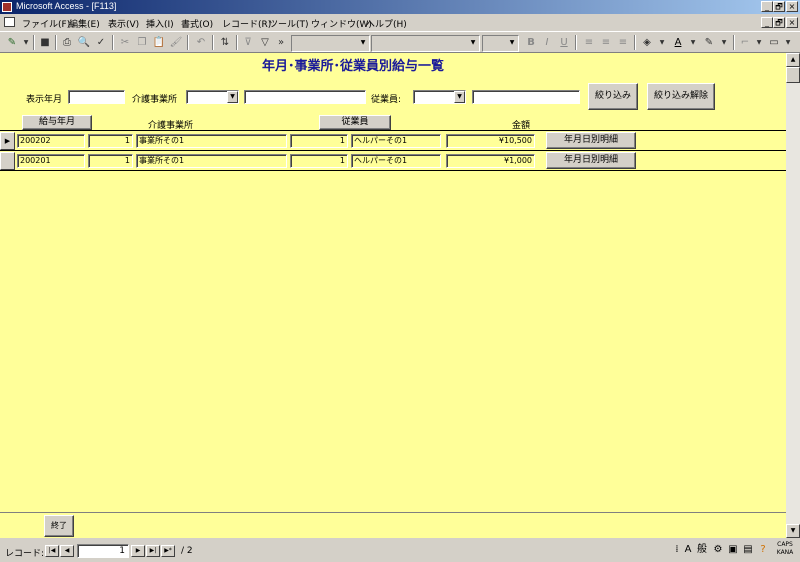  Describe the element at coordinates (400, 7) in the screenshot. I see `title-bar: Microsoft Access - [F113] _ 🗗 ×` at that location.